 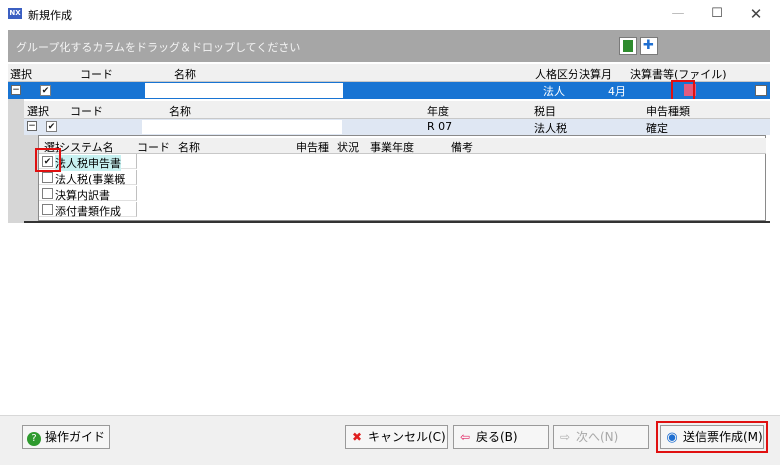 I want to click on system-name: 決算内訳書, so click(x=82, y=195).